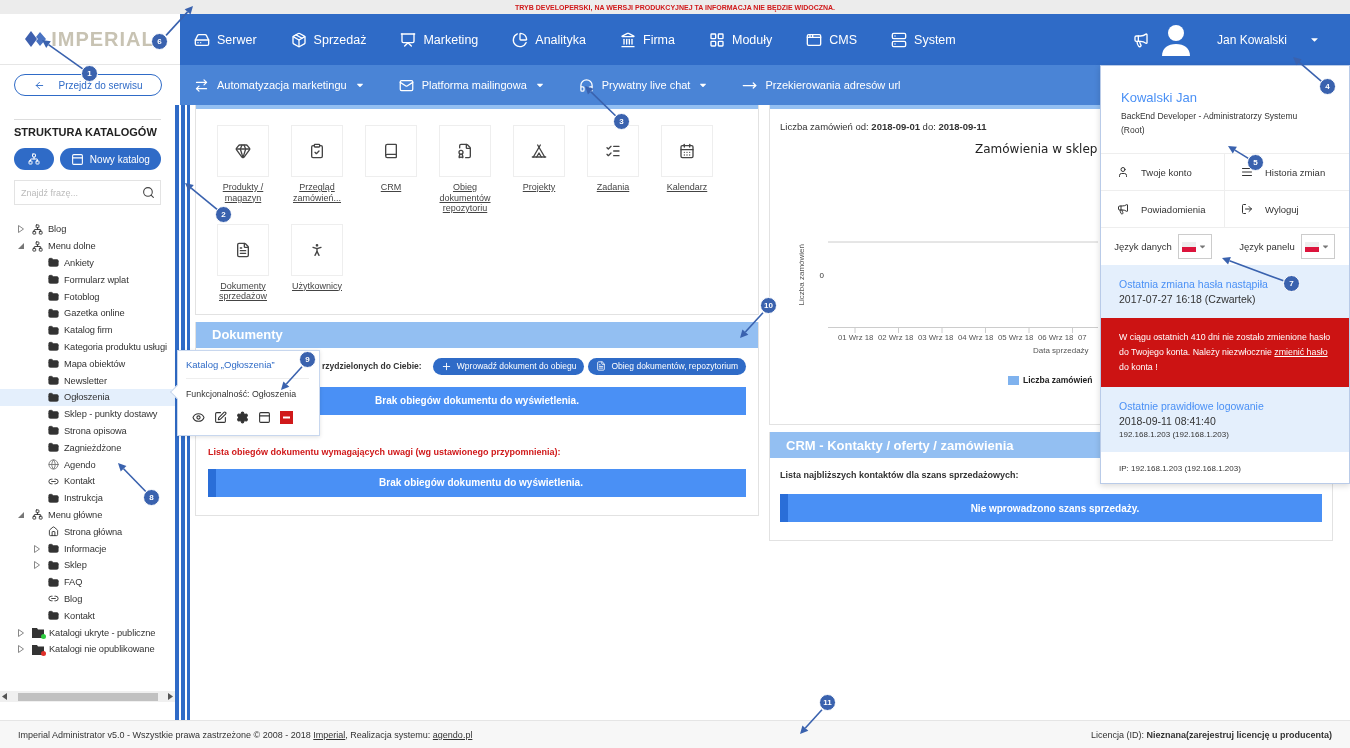  What do you see at coordinates (94, 313) in the screenshot?
I see `tree-item-label: Gazetka online` at bounding box center [94, 313].